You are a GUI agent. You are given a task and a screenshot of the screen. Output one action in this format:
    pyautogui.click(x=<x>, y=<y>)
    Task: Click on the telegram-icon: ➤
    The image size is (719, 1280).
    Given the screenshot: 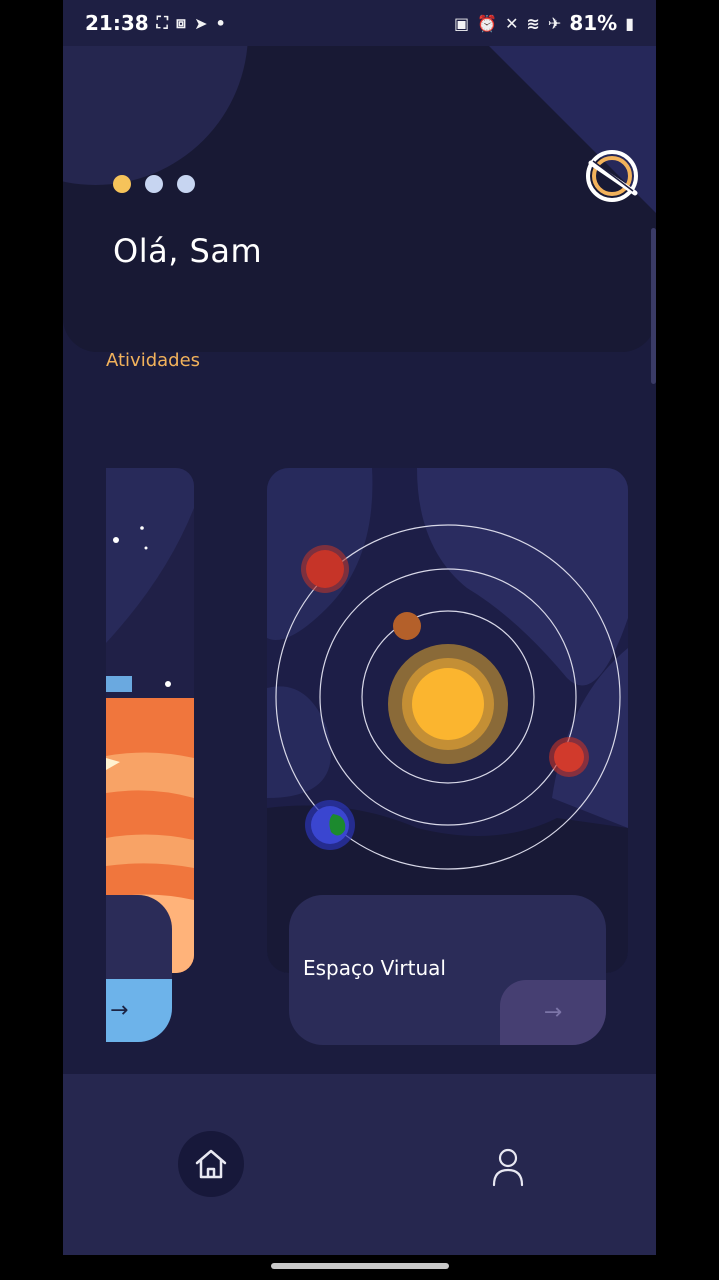 What is the action you would take?
    pyautogui.click(x=201, y=23)
    